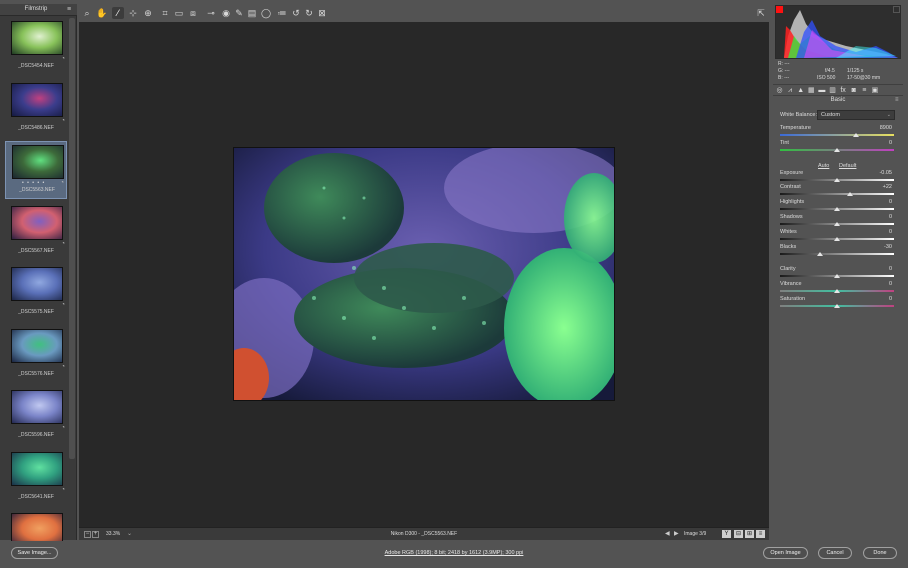  Describe the element at coordinates (821, 90) in the screenshot. I see `split-toning-icon: ▬` at that location.